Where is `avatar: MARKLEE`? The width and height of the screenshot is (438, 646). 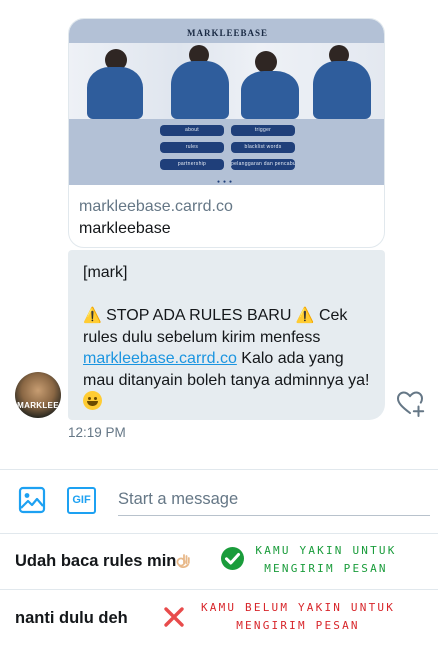
avatar: MARKLEE is located at coordinates (38, 395).